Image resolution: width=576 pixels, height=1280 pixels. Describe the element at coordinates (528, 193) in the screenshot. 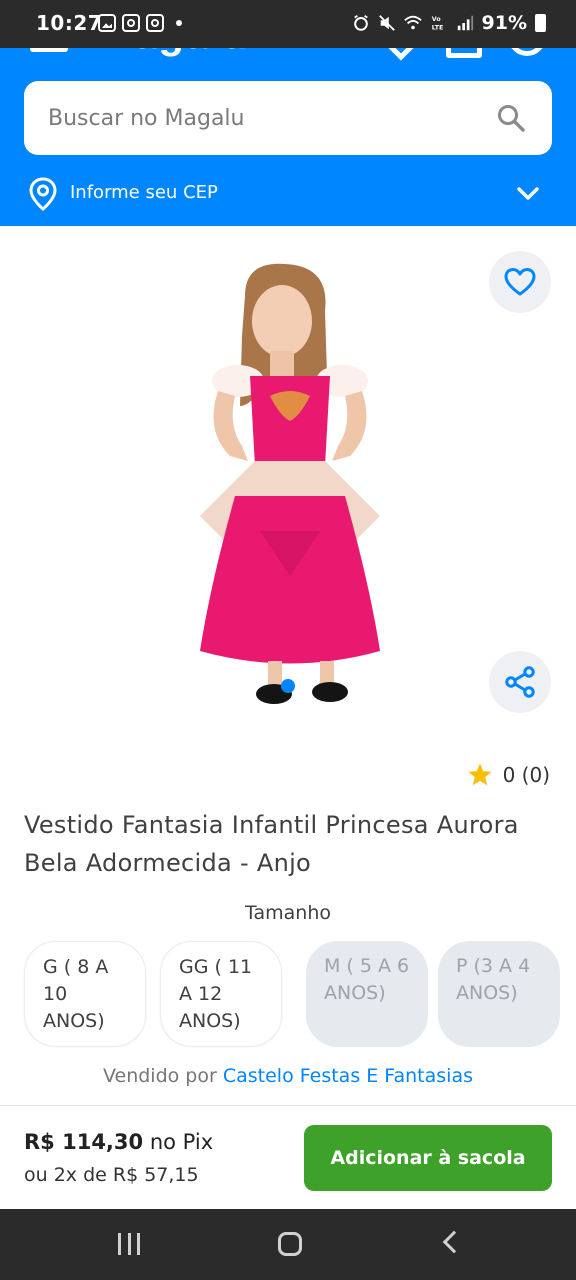

I see `chevron-down-icon` at that location.